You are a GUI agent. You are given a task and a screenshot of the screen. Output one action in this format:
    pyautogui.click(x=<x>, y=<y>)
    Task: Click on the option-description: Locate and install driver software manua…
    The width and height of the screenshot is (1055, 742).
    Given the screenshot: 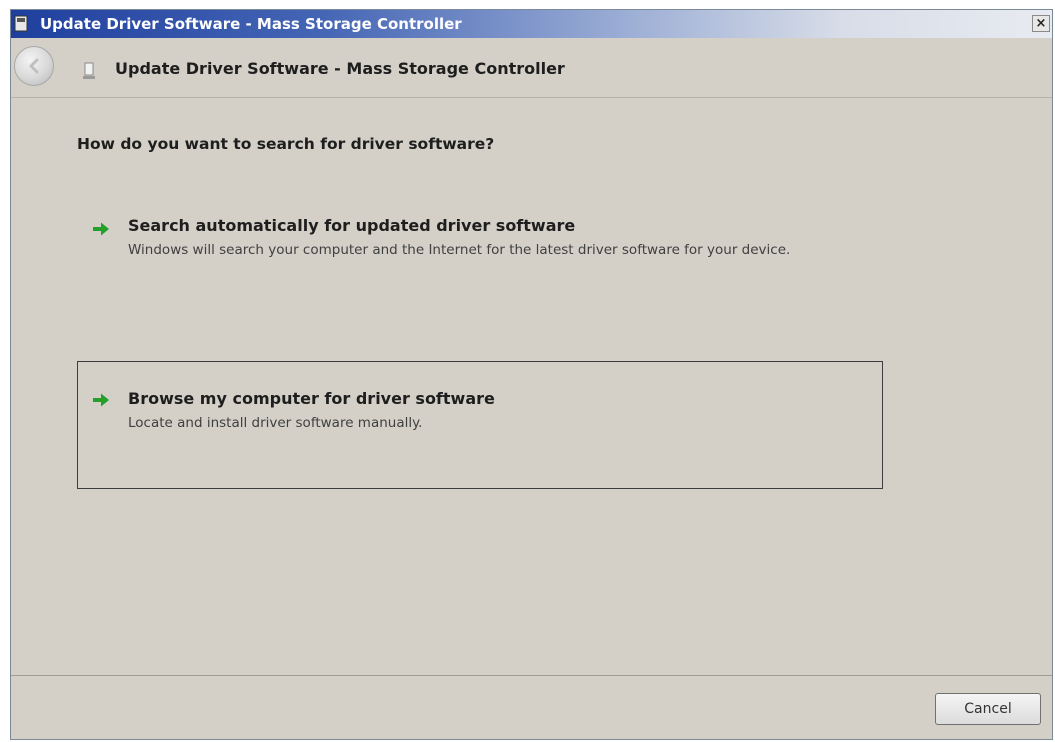 What is the action you would take?
    pyautogui.click(x=275, y=423)
    